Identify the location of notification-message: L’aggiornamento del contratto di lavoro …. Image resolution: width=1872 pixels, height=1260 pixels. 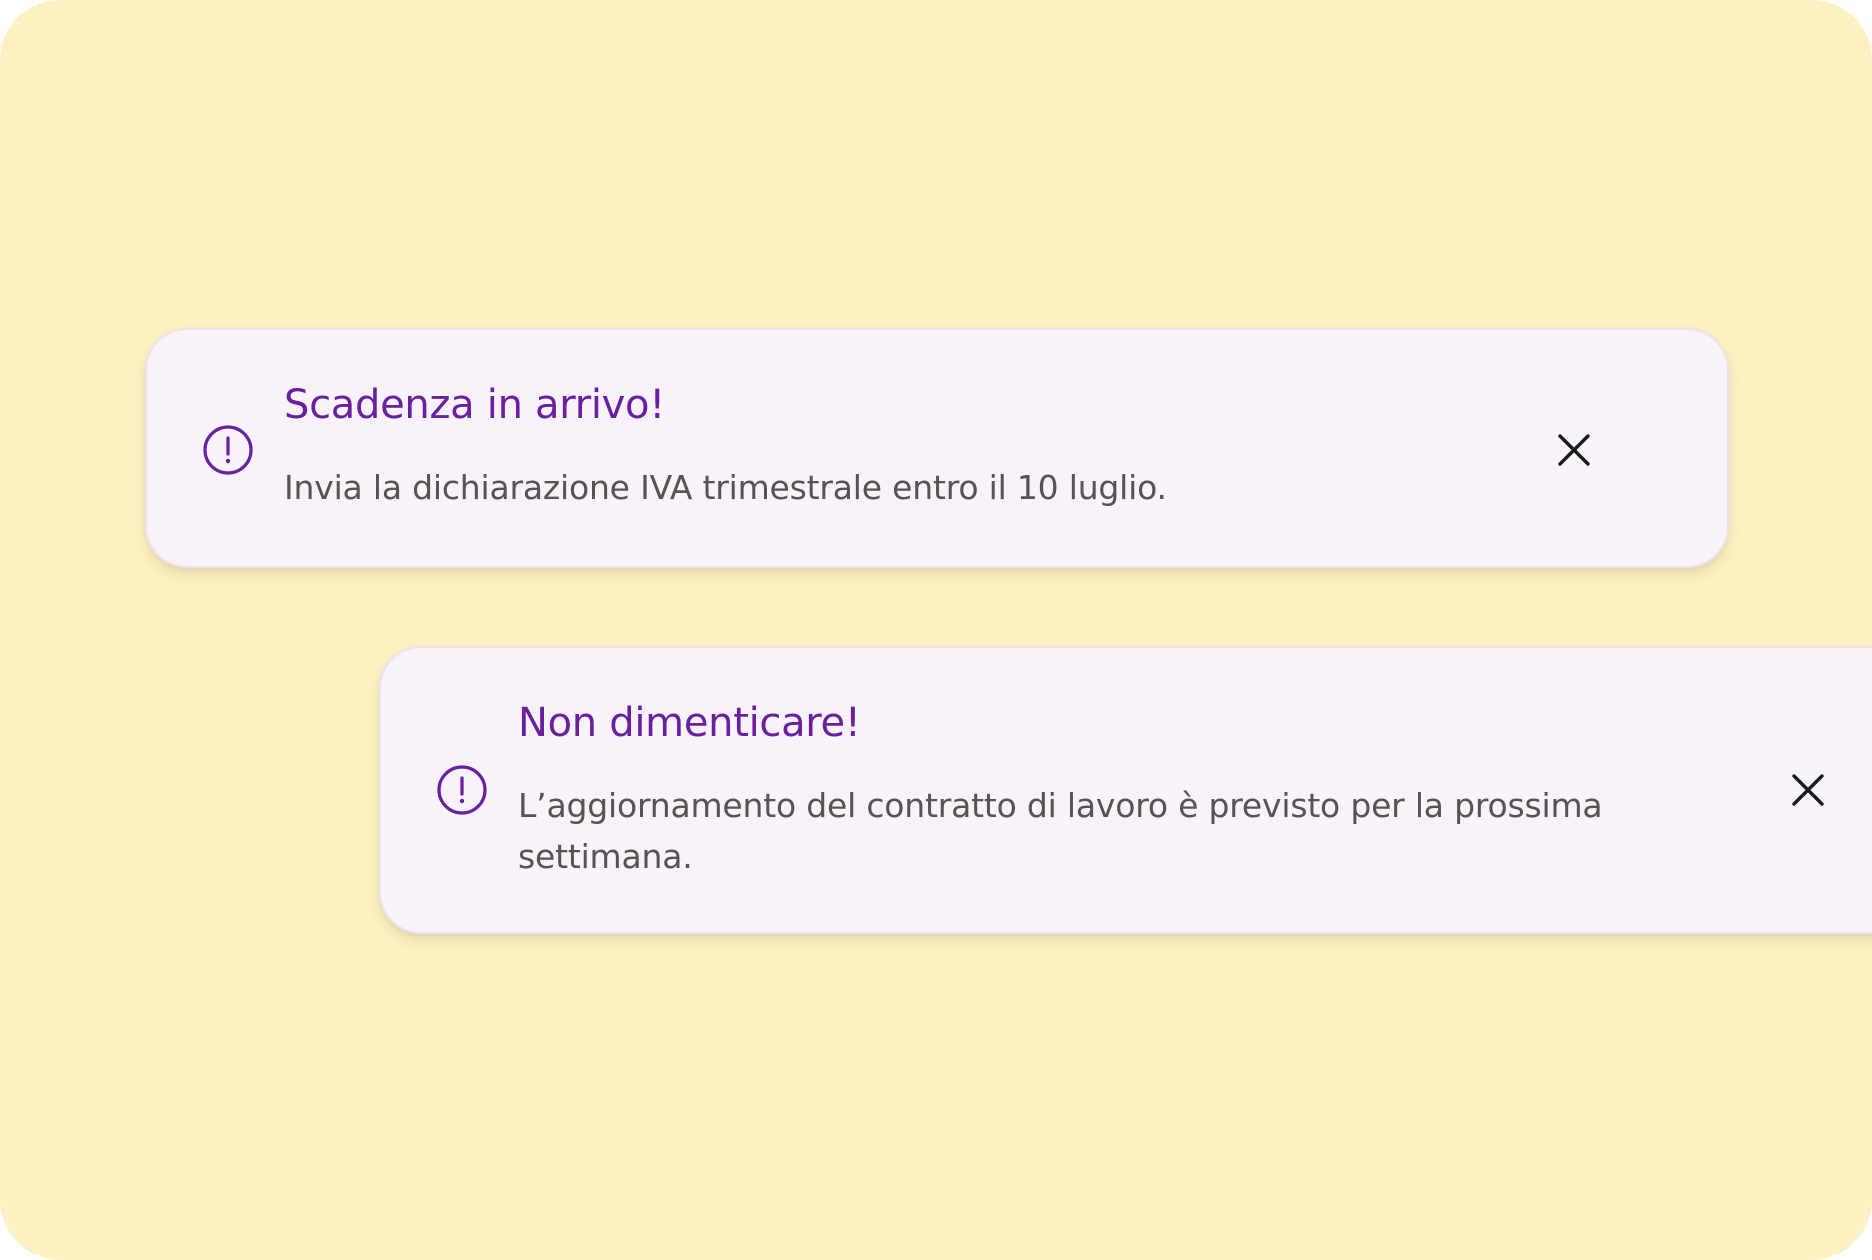
(1060, 831).